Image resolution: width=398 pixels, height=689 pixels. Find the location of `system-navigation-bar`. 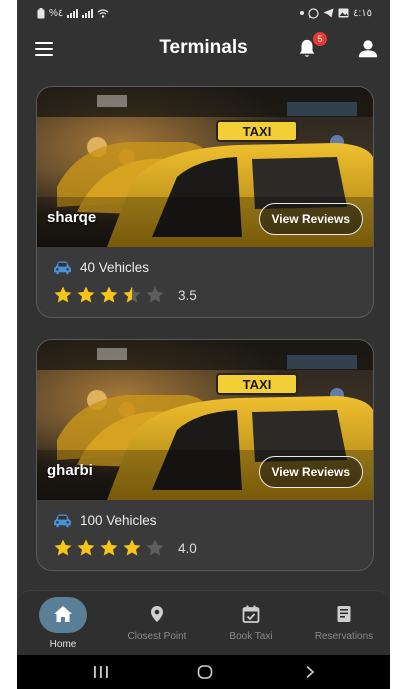

system-navigation-bar is located at coordinates (203, 672).